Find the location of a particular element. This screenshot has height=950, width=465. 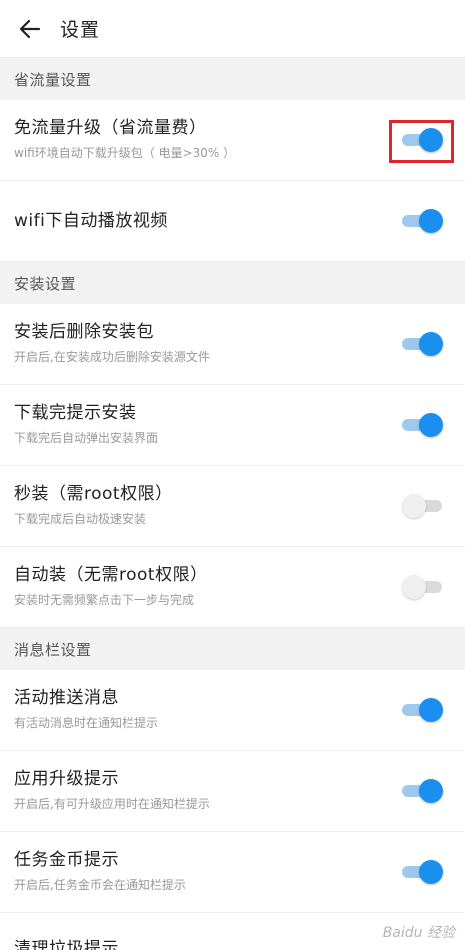

setting-row-task-coins-notice: 任务金币提示 开启后,任务金币会在通知栏提示 is located at coordinates (232, 872).